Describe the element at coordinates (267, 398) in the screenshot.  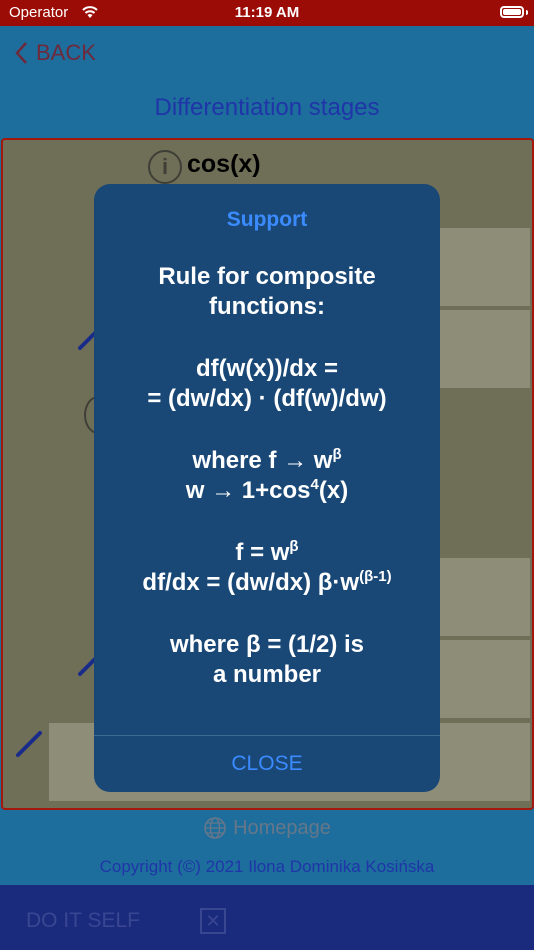
I see `derivative-rule-line-2: = (dw/dx) · (df(w)/dw)` at that location.